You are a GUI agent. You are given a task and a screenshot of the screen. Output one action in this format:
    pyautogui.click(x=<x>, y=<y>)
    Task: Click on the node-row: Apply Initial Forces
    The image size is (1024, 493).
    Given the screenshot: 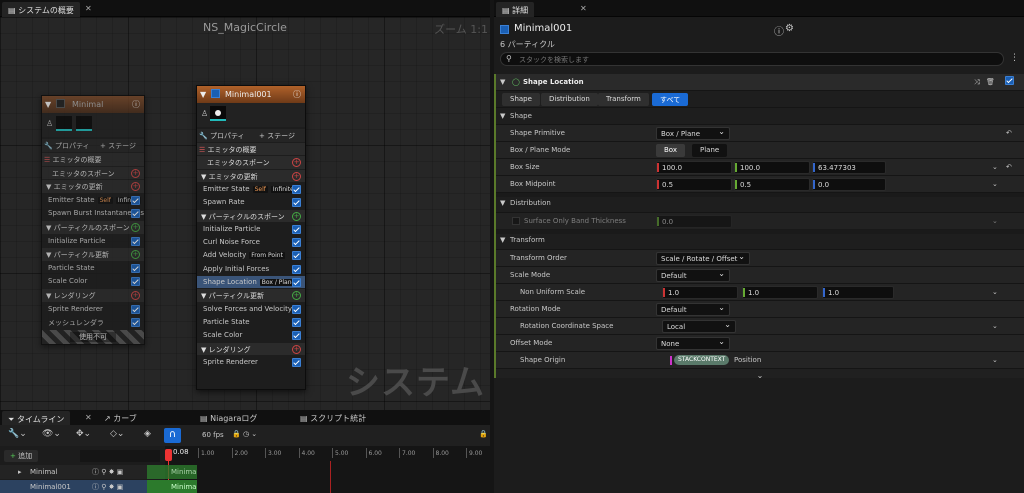 What is the action you would take?
    pyautogui.click(x=251, y=269)
    